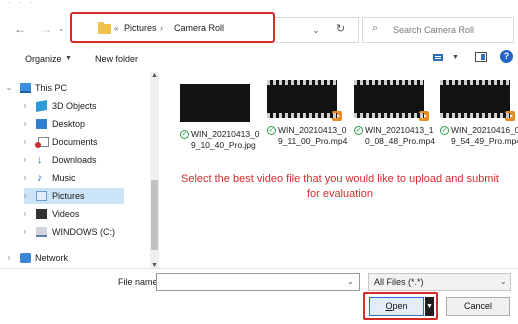 The image size is (518, 324). Describe the element at coordinates (61, 28) in the screenshot. I see `recent-locations-chevron-icon: ⌄` at that location.